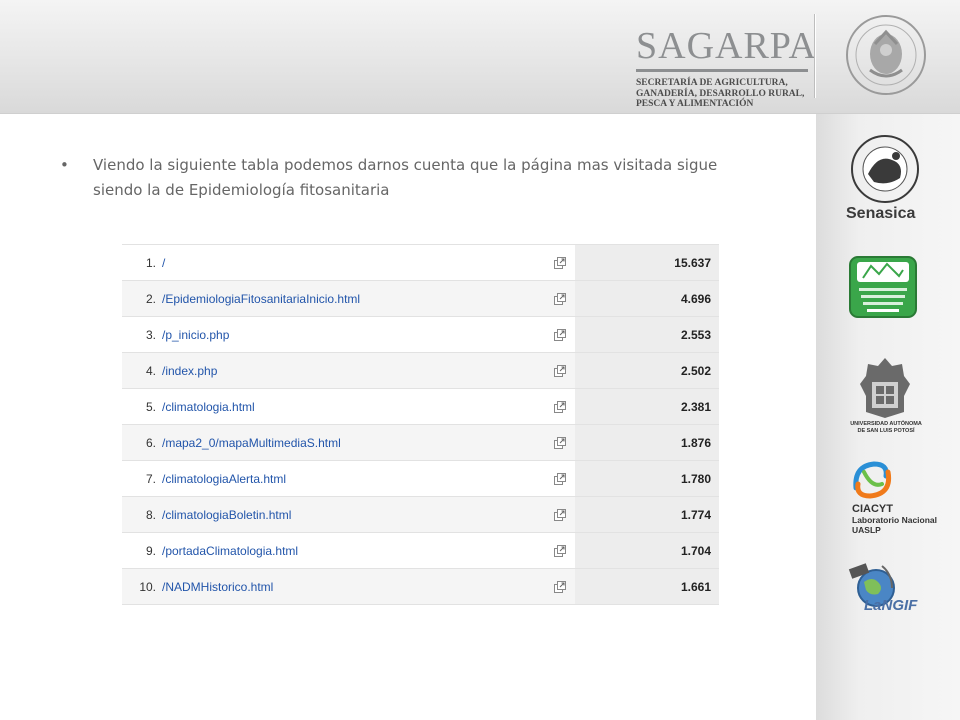 This screenshot has height=720, width=960. Describe the element at coordinates (881, 213) in the screenshot. I see `senasica-label: Senasica` at that location.